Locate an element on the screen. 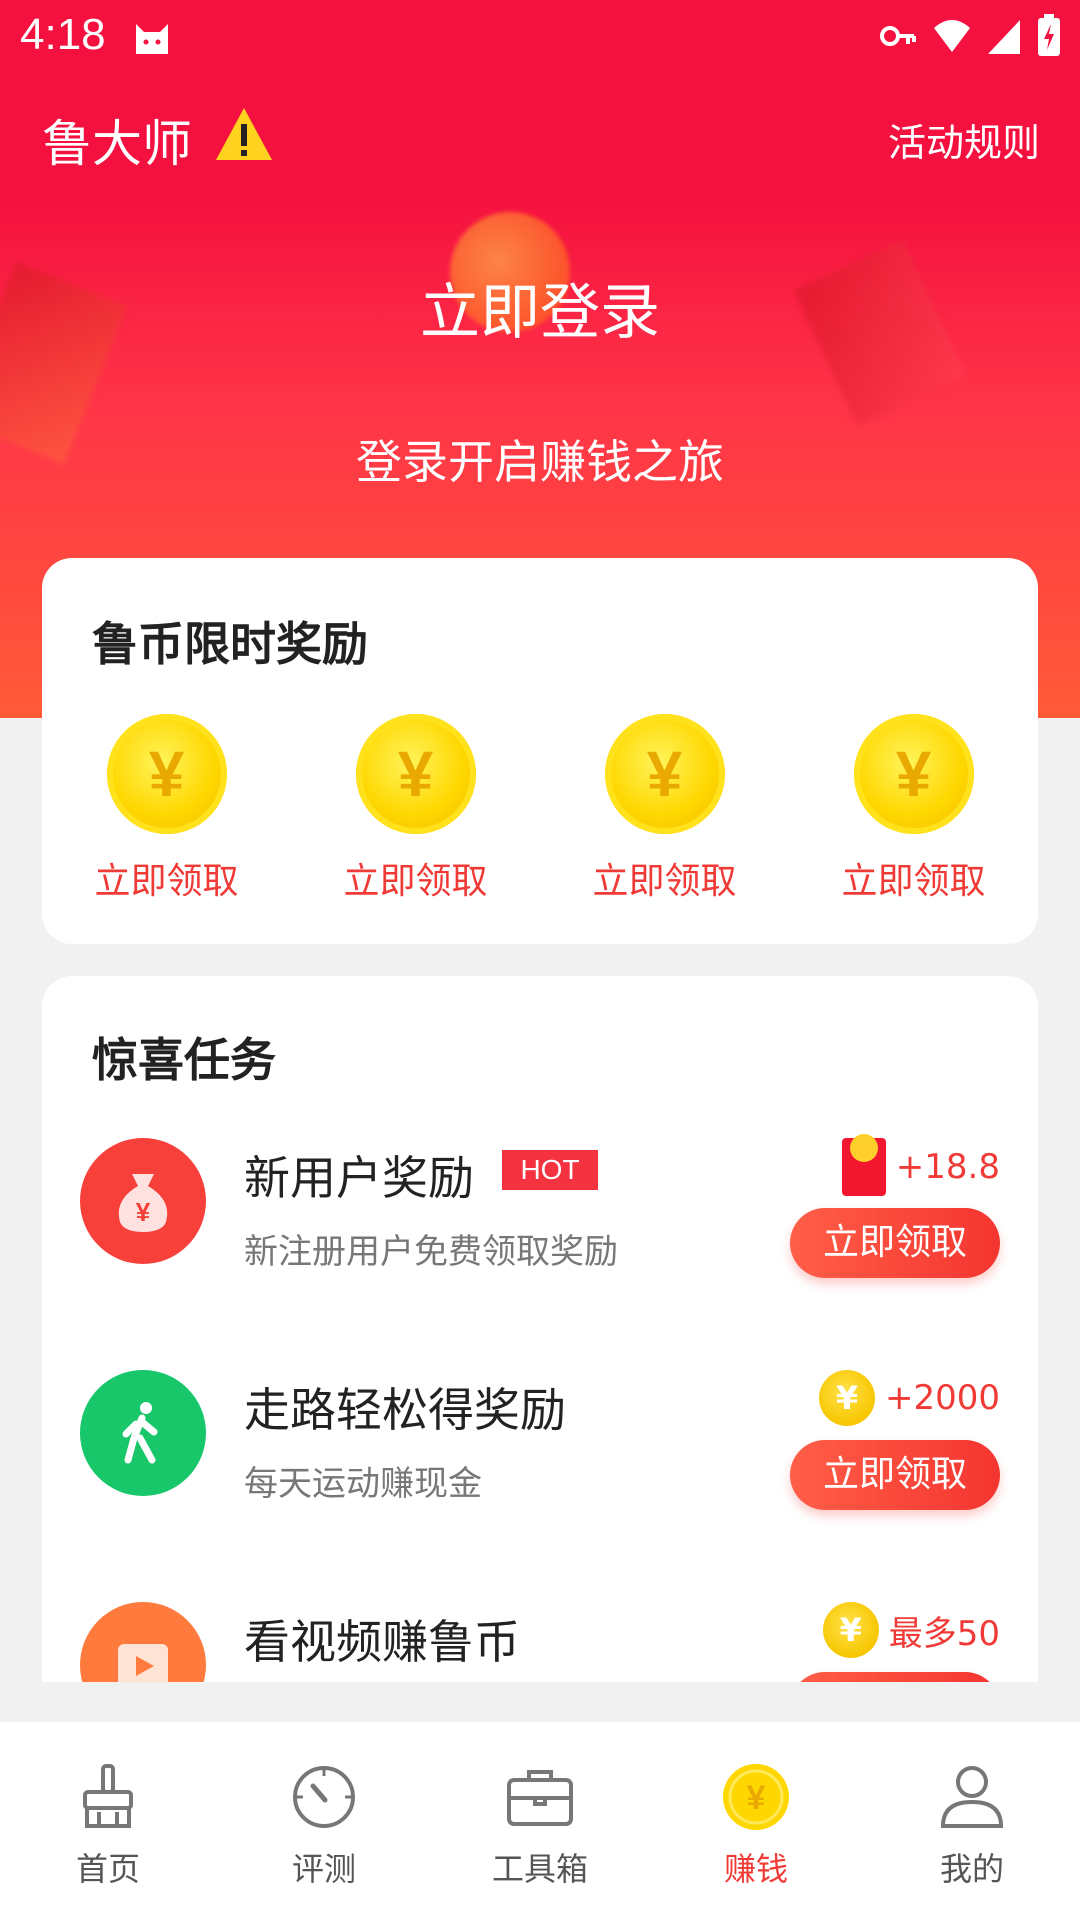 The width and height of the screenshot is (1080, 1920). bottom-navigation: 首页 评测 工具箱 ¥ 赚钱 我的 is located at coordinates (540, 1821).